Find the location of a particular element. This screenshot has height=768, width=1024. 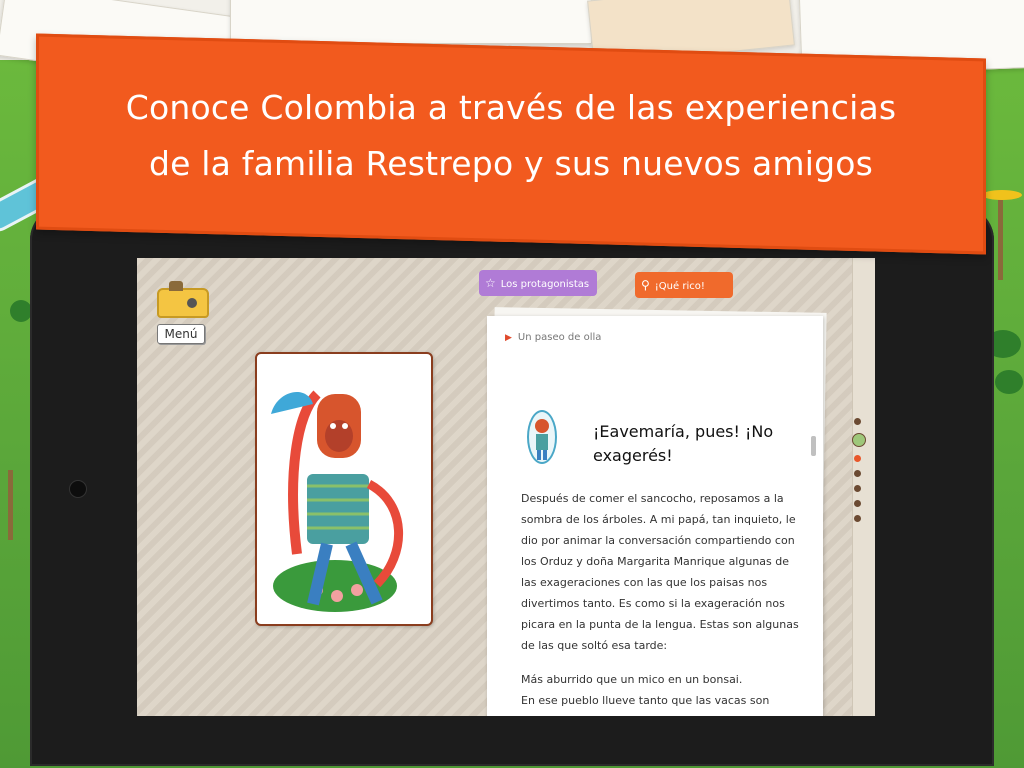

play-icon: ▶ is located at coordinates (508, 338).